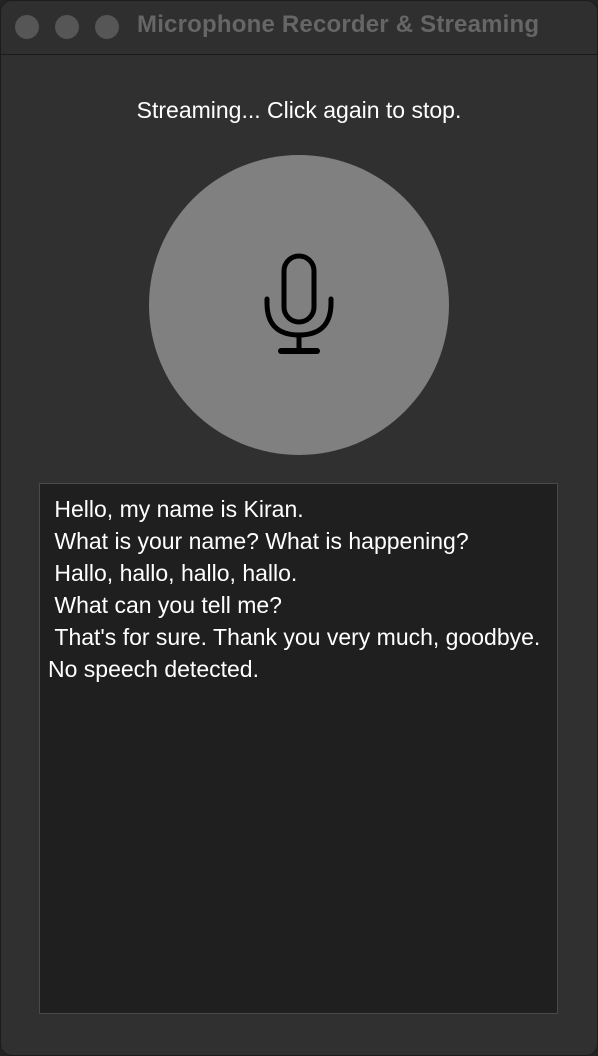 This screenshot has width=598, height=1056. Describe the element at coordinates (338, 24) in the screenshot. I see `window-title: Microphone Recorder & Streaming` at that location.